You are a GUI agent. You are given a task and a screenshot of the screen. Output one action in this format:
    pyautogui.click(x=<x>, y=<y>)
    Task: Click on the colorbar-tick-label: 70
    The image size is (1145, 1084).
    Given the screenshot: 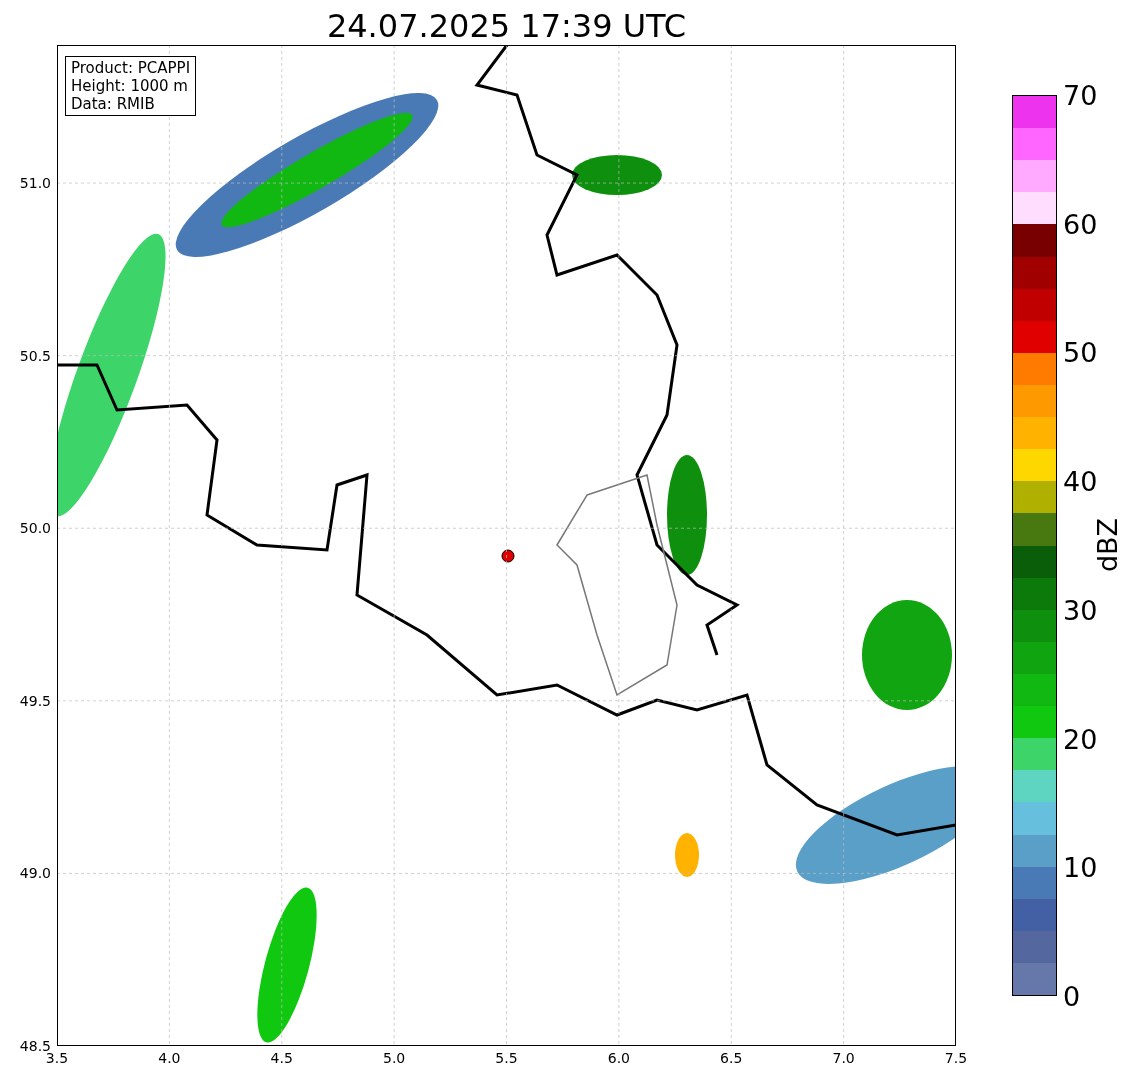 What is the action you would take?
    pyautogui.click(x=1080, y=95)
    